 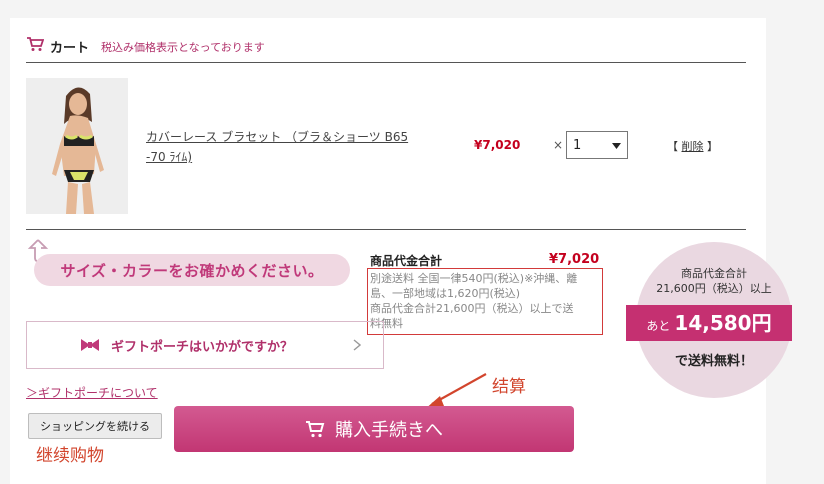 I want to click on checkout-button: 購入手続きへ, so click(x=374, y=429).